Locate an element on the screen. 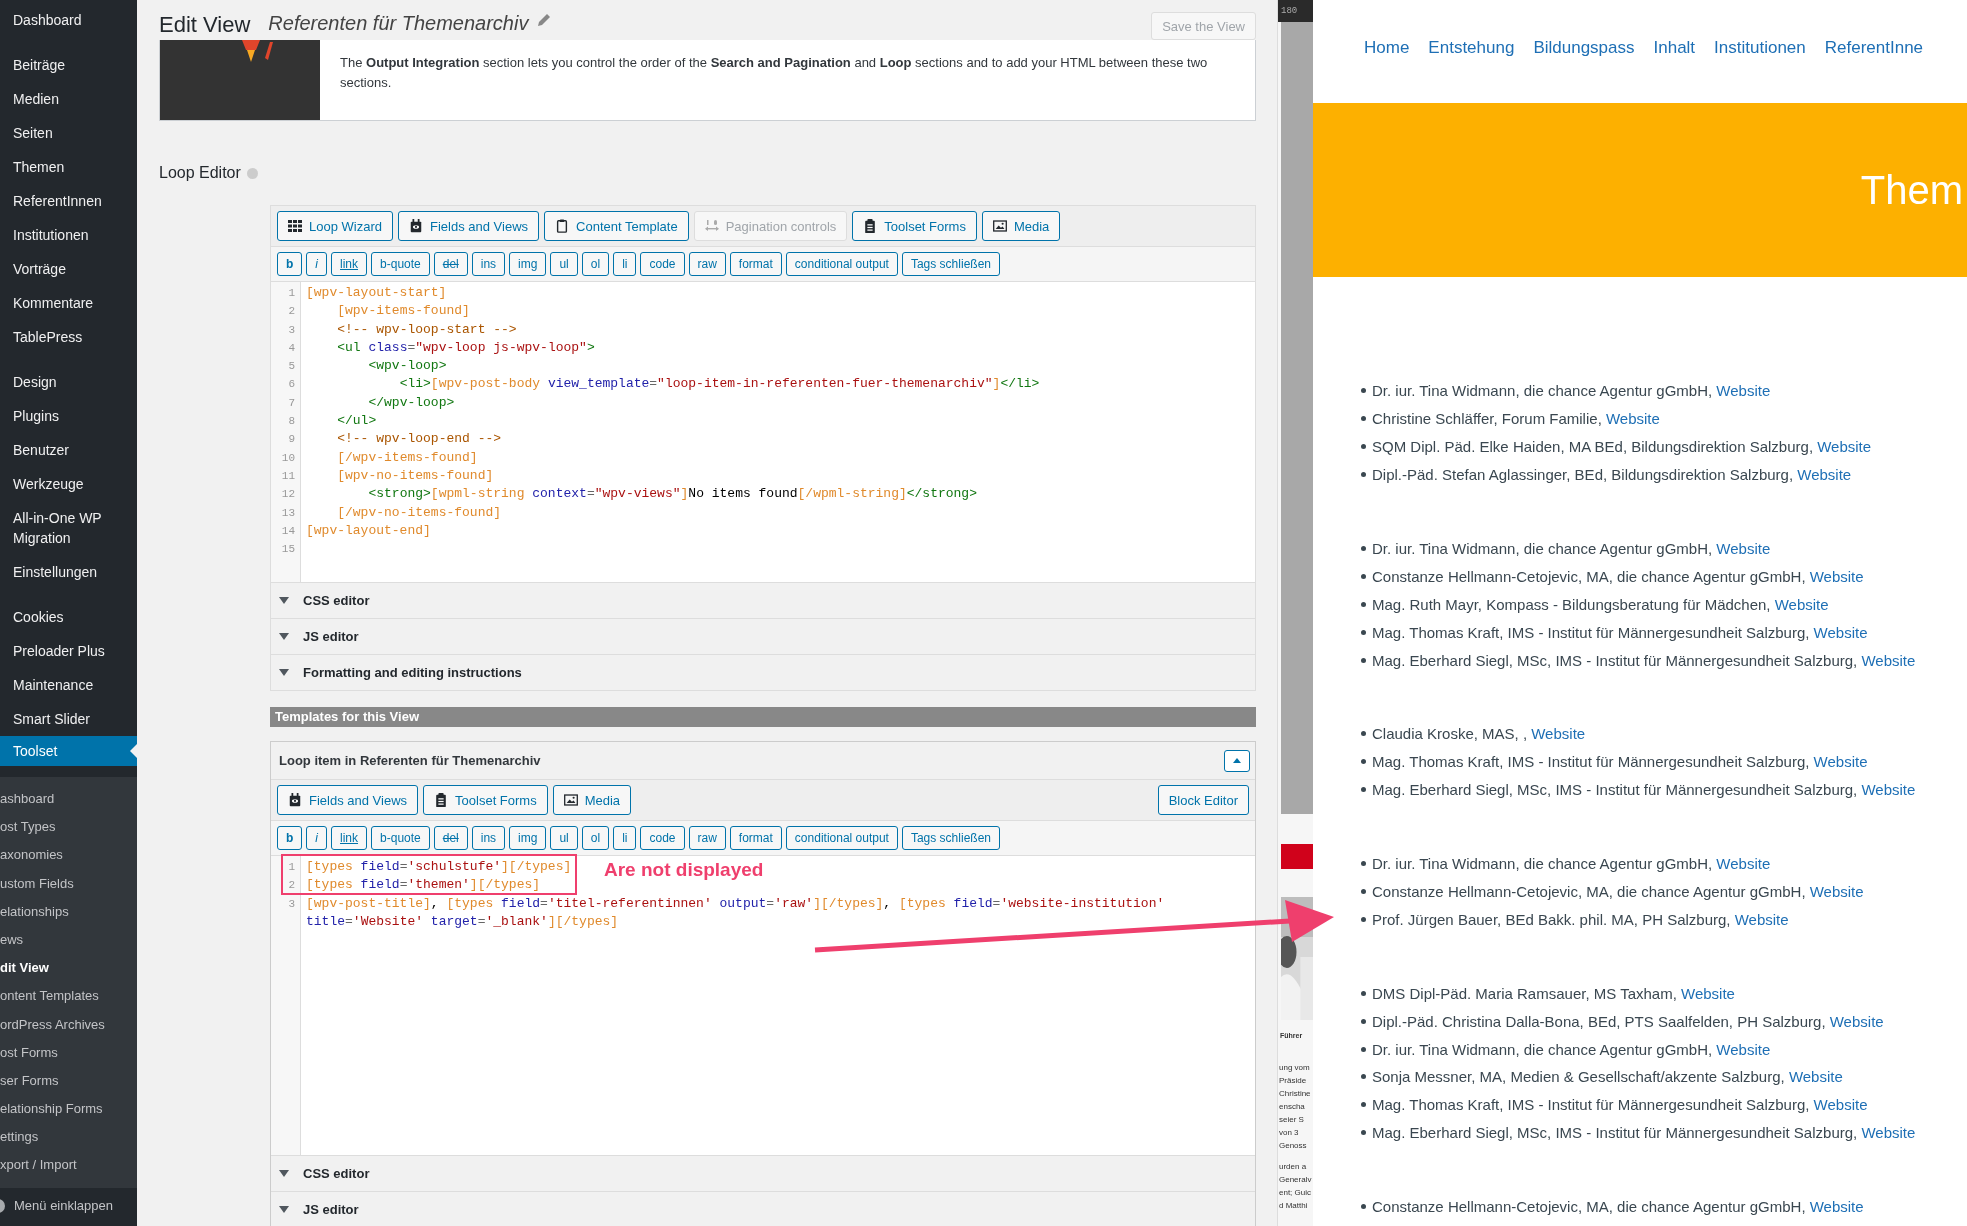 Image resolution: width=1967 pixels, height=1226 pixels. menu-item: Beiträge is located at coordinates (68, 65).